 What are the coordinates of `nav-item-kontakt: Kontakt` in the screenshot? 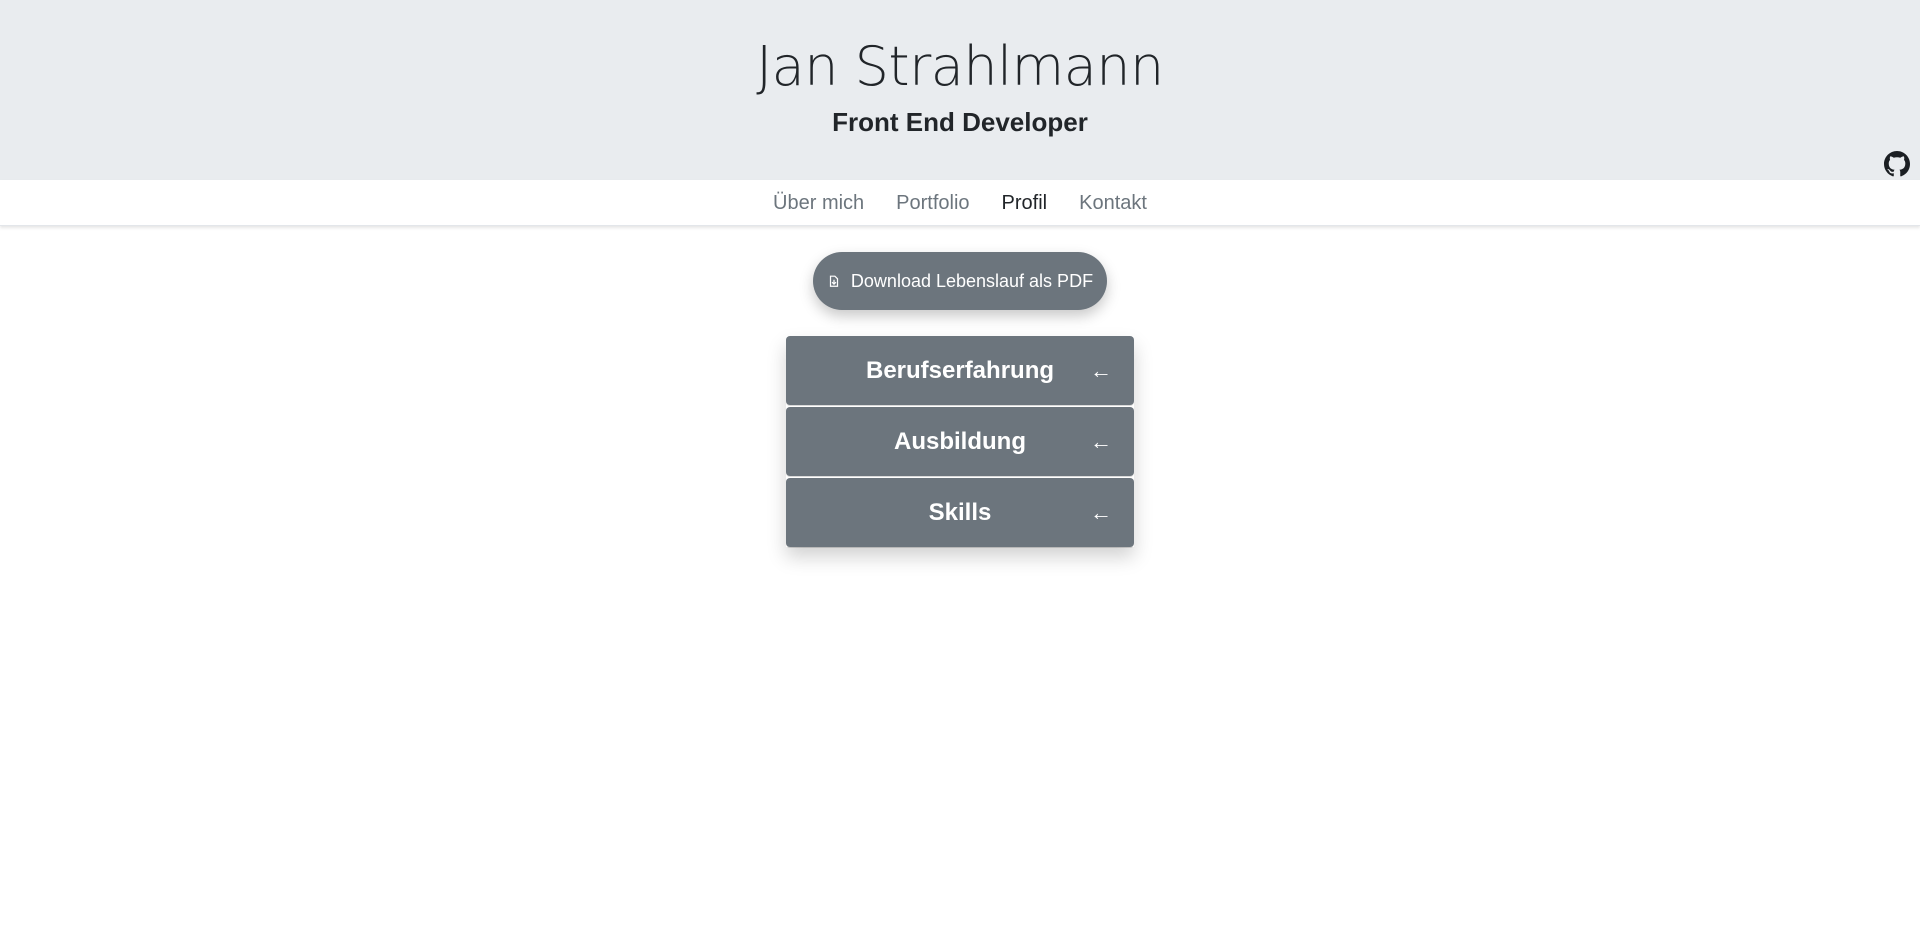 It's located at (1113, 203).